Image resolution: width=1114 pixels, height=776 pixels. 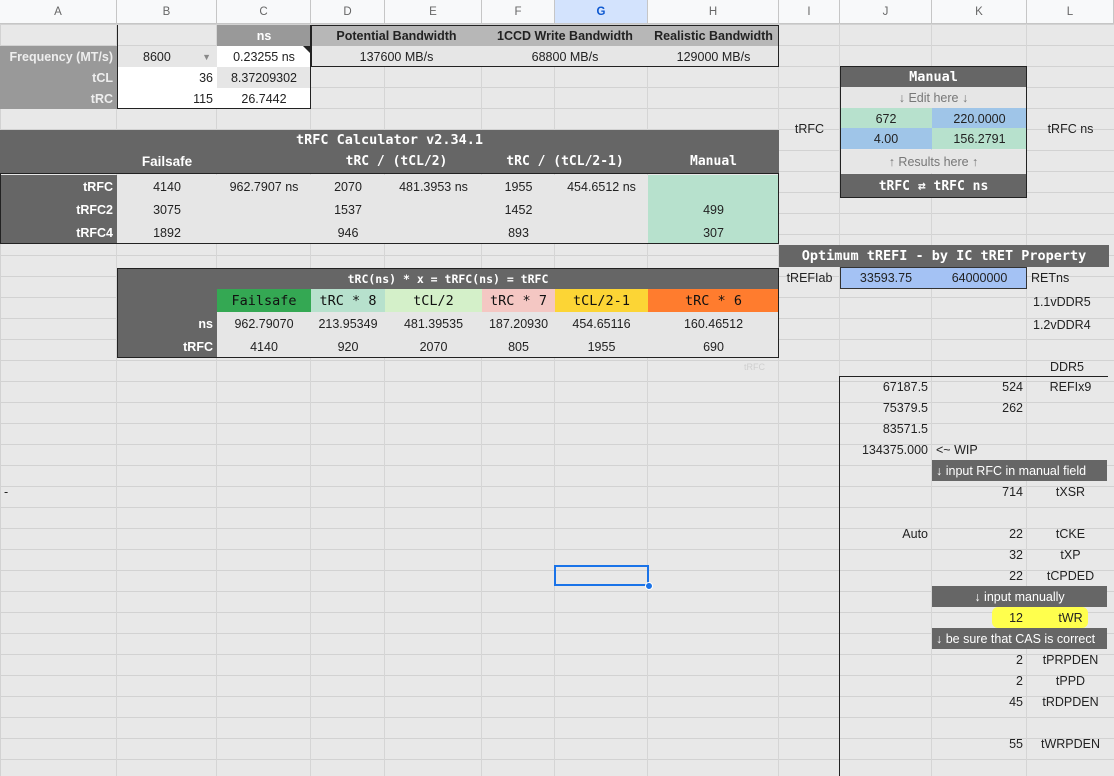 I want to click on formula-header-tcl2-1: tCL/2-1, so click(x=601, y=300).